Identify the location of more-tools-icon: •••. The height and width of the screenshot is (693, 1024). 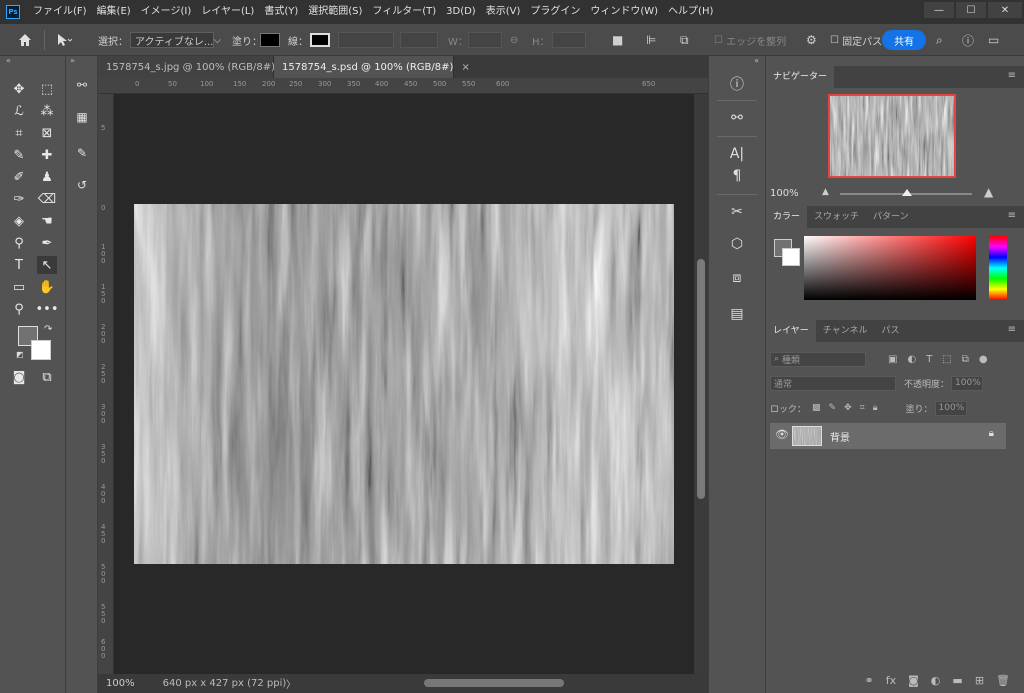
(47, 309).